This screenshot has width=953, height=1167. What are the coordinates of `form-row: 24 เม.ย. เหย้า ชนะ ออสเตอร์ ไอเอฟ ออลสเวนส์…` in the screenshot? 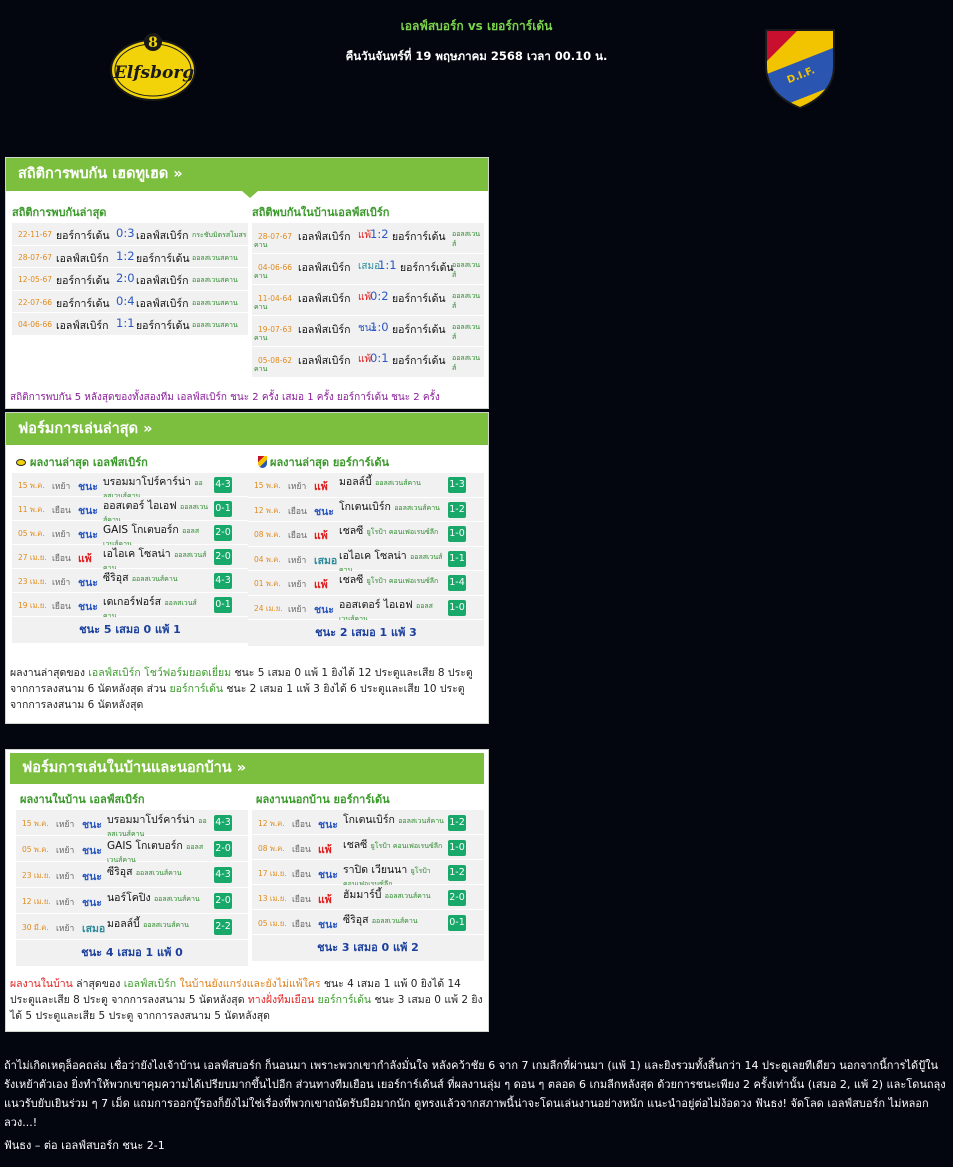 It's located at (366, 609).